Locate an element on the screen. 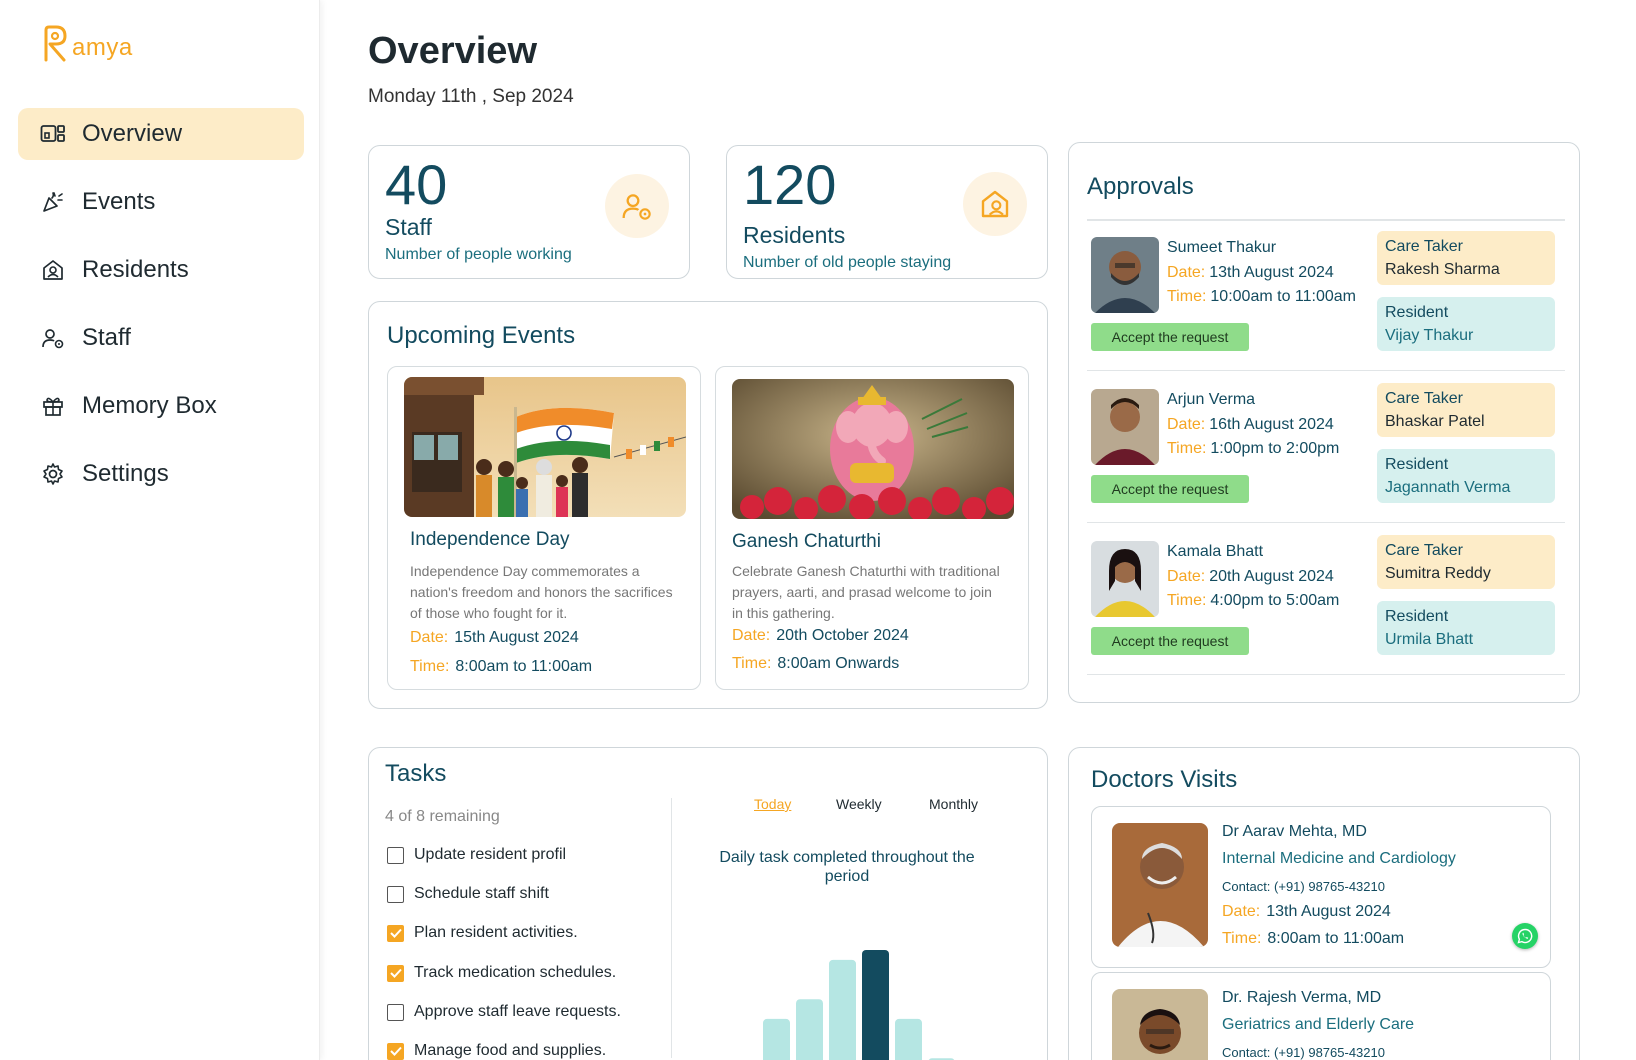  doctors-title: Doctors Visits is located at coordinates (1164, 779).